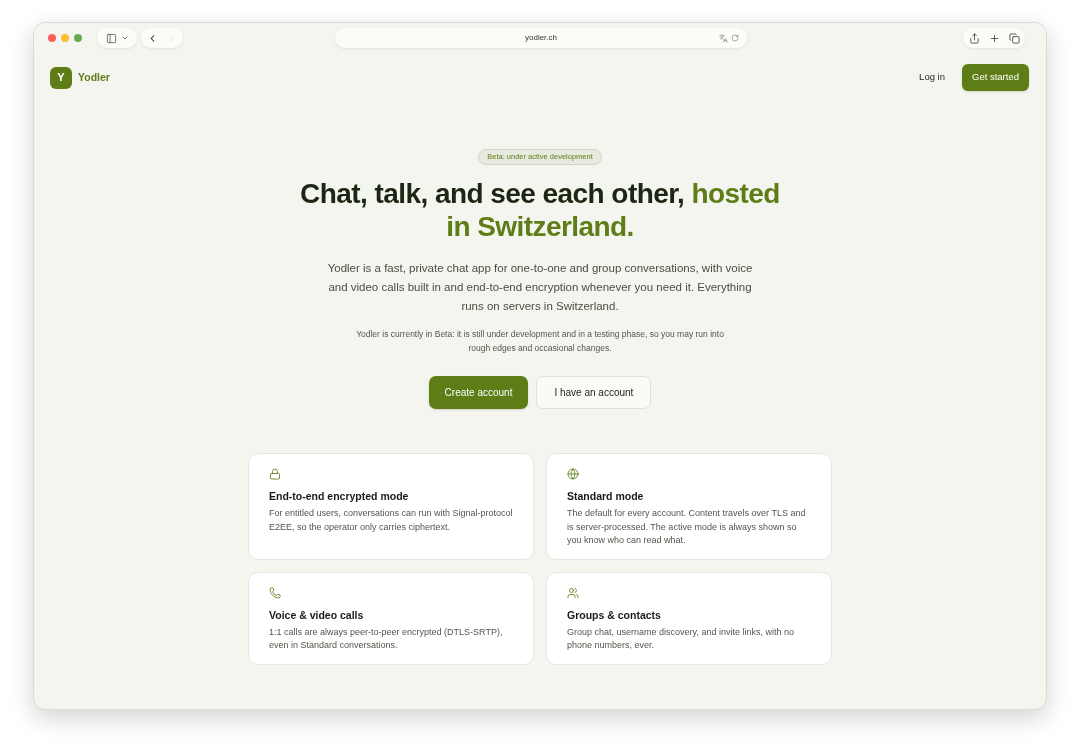 The width and height of the screenshot is (1080, 753). Describe the element at coordinates (111, 38) in the screenshot. I see `sidebar-icon` at that location.